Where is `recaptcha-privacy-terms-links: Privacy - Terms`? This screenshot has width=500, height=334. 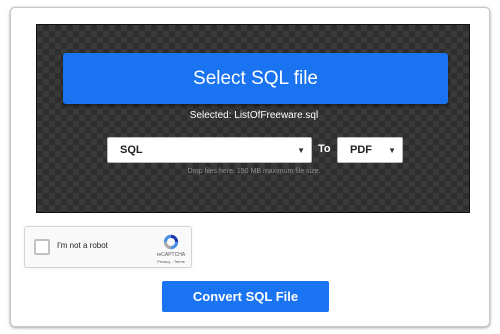
recaptcha-privacy-terms-links: Privacy - Terms is located at coordinates (171, 261).